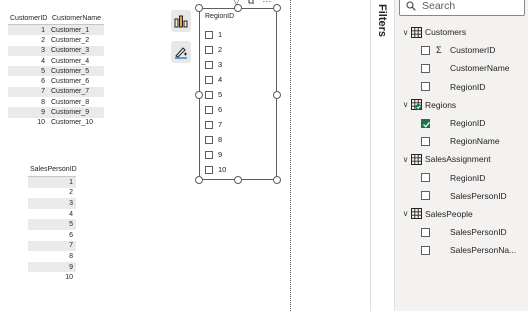  Describe the element at coordinates (56, 81) in the screenshot. I see `table-row: 6 Customer_6` at that location.